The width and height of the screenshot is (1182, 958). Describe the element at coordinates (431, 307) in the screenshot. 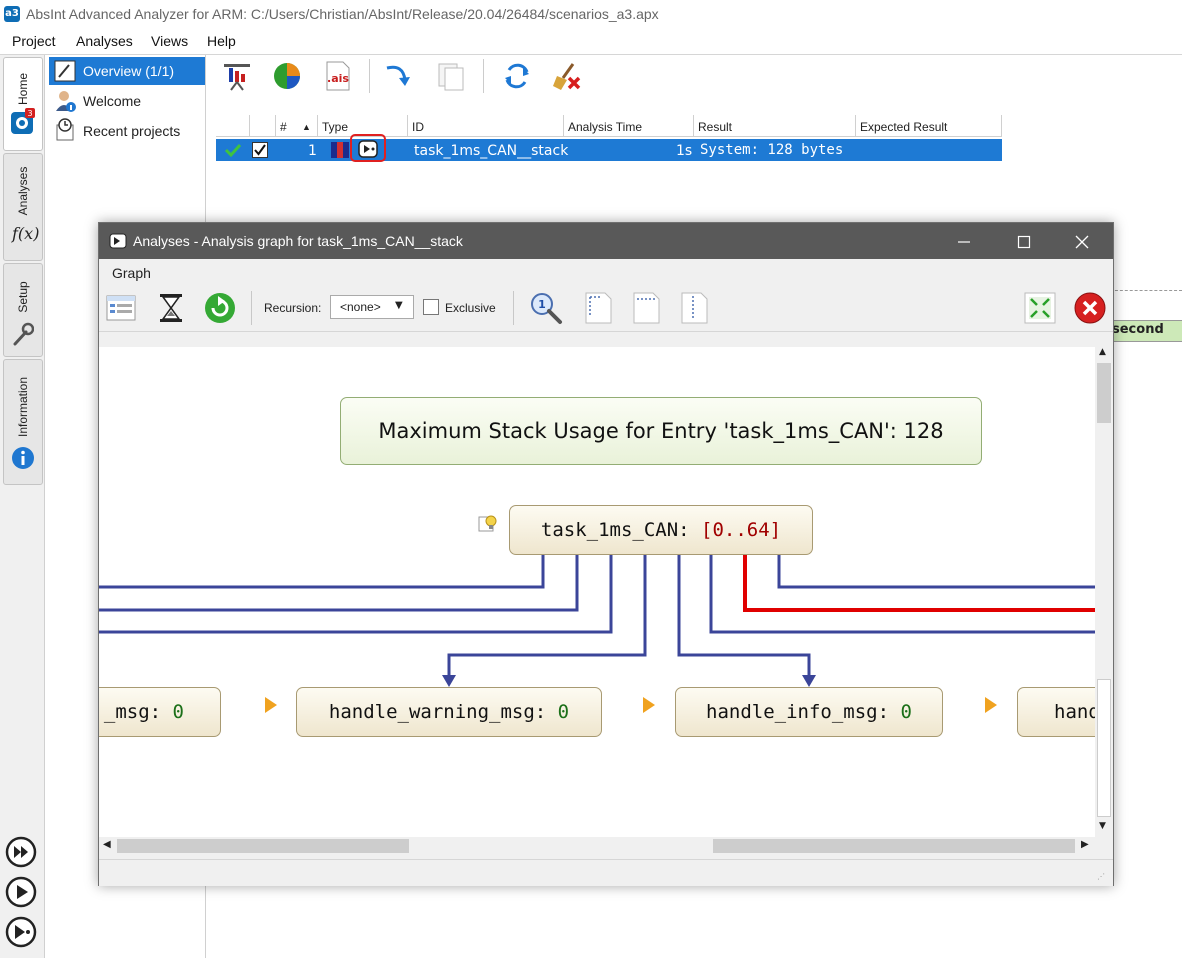

I see `exclusive-checkbox` at that location.